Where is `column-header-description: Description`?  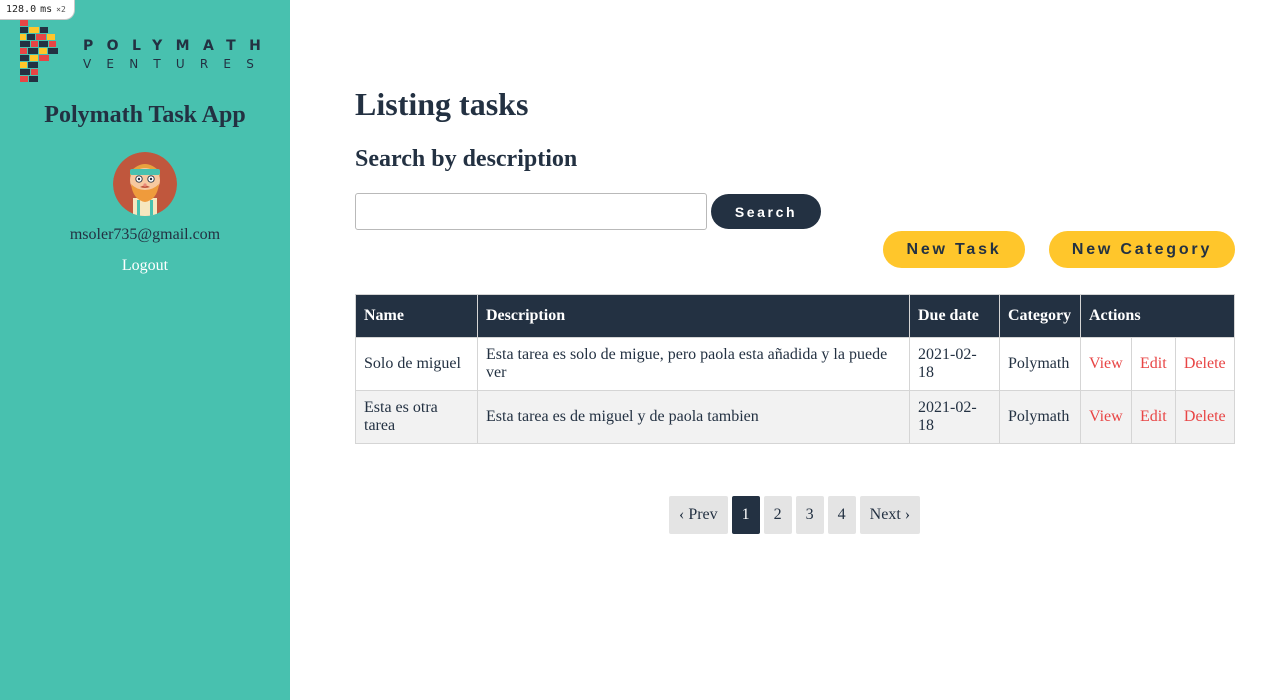
column-header-description: Description is located at coordinates (693, 316).